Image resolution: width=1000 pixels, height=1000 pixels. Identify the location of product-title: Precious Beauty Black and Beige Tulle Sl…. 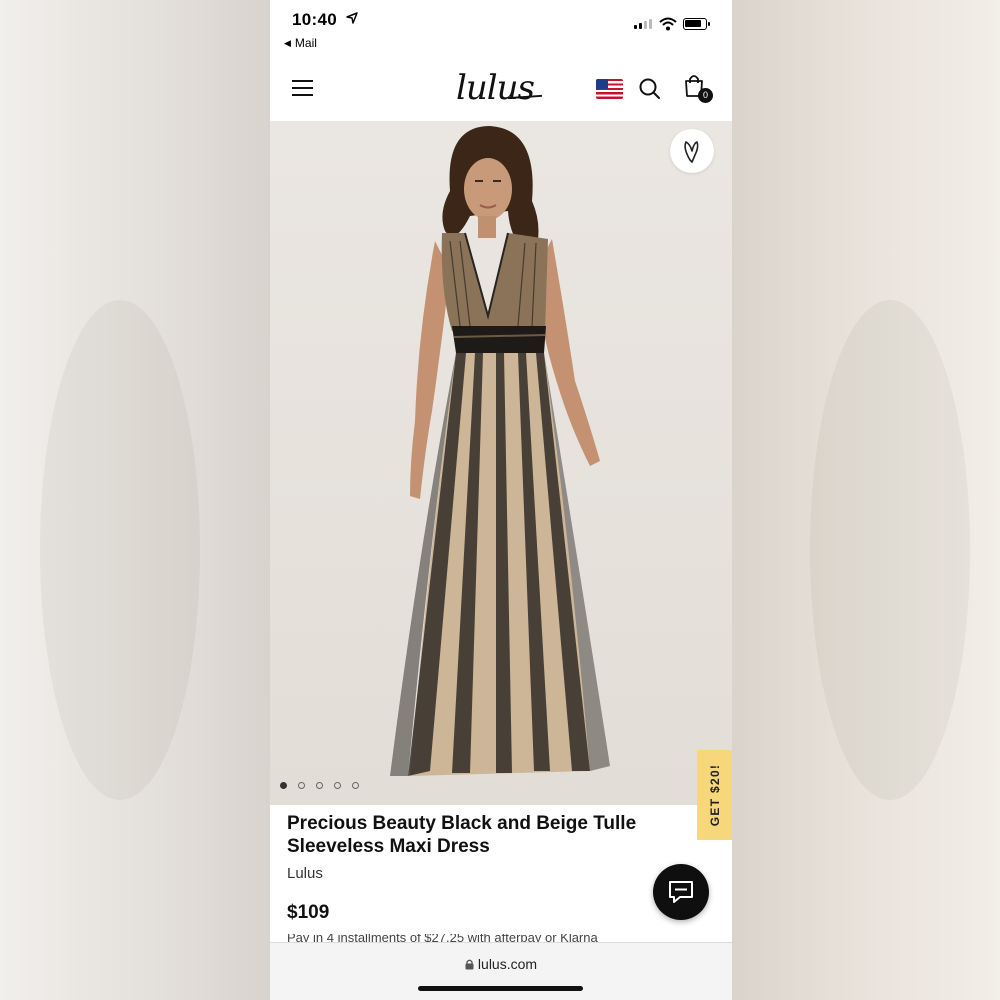
(462, 835).